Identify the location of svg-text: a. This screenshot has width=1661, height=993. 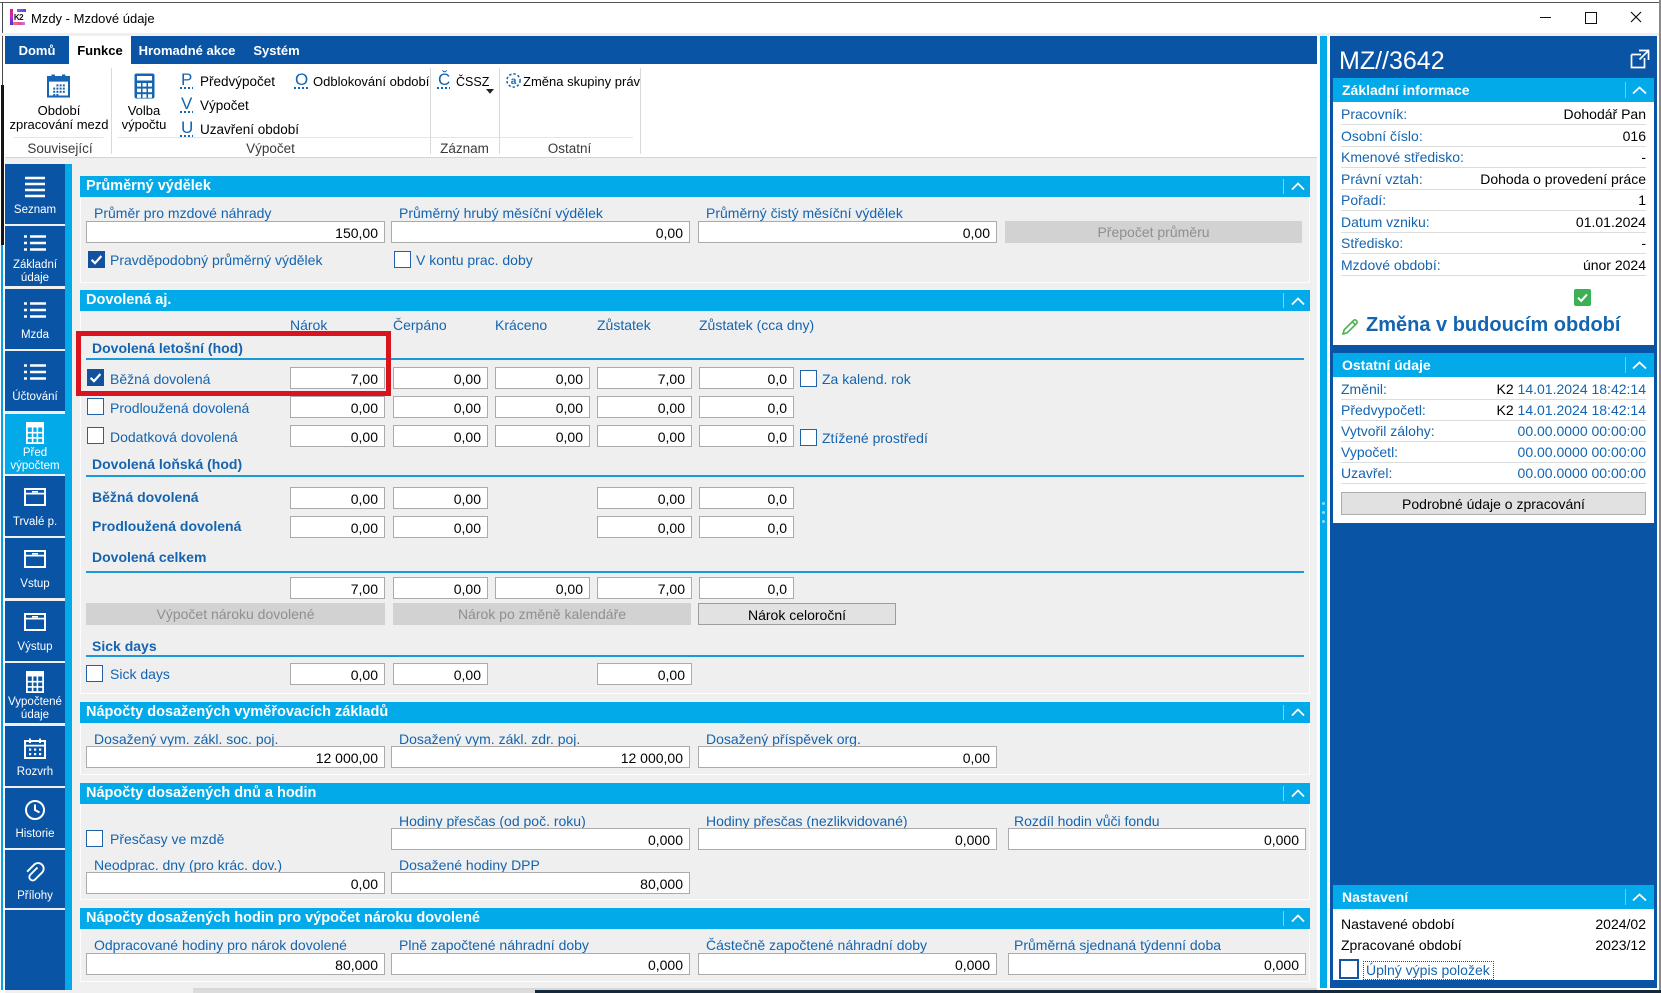
(514, 81).